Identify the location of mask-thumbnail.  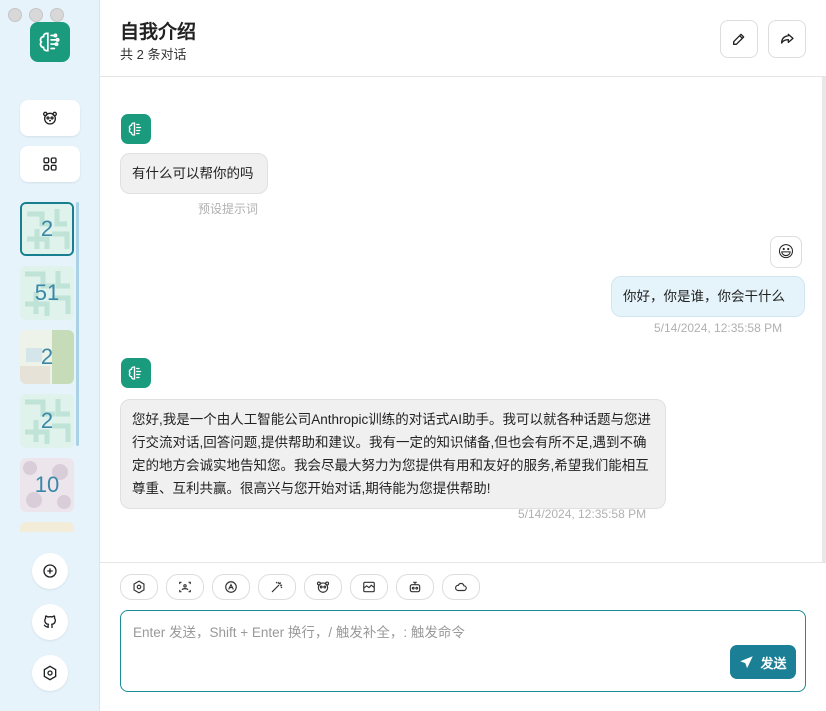
(47, 527).